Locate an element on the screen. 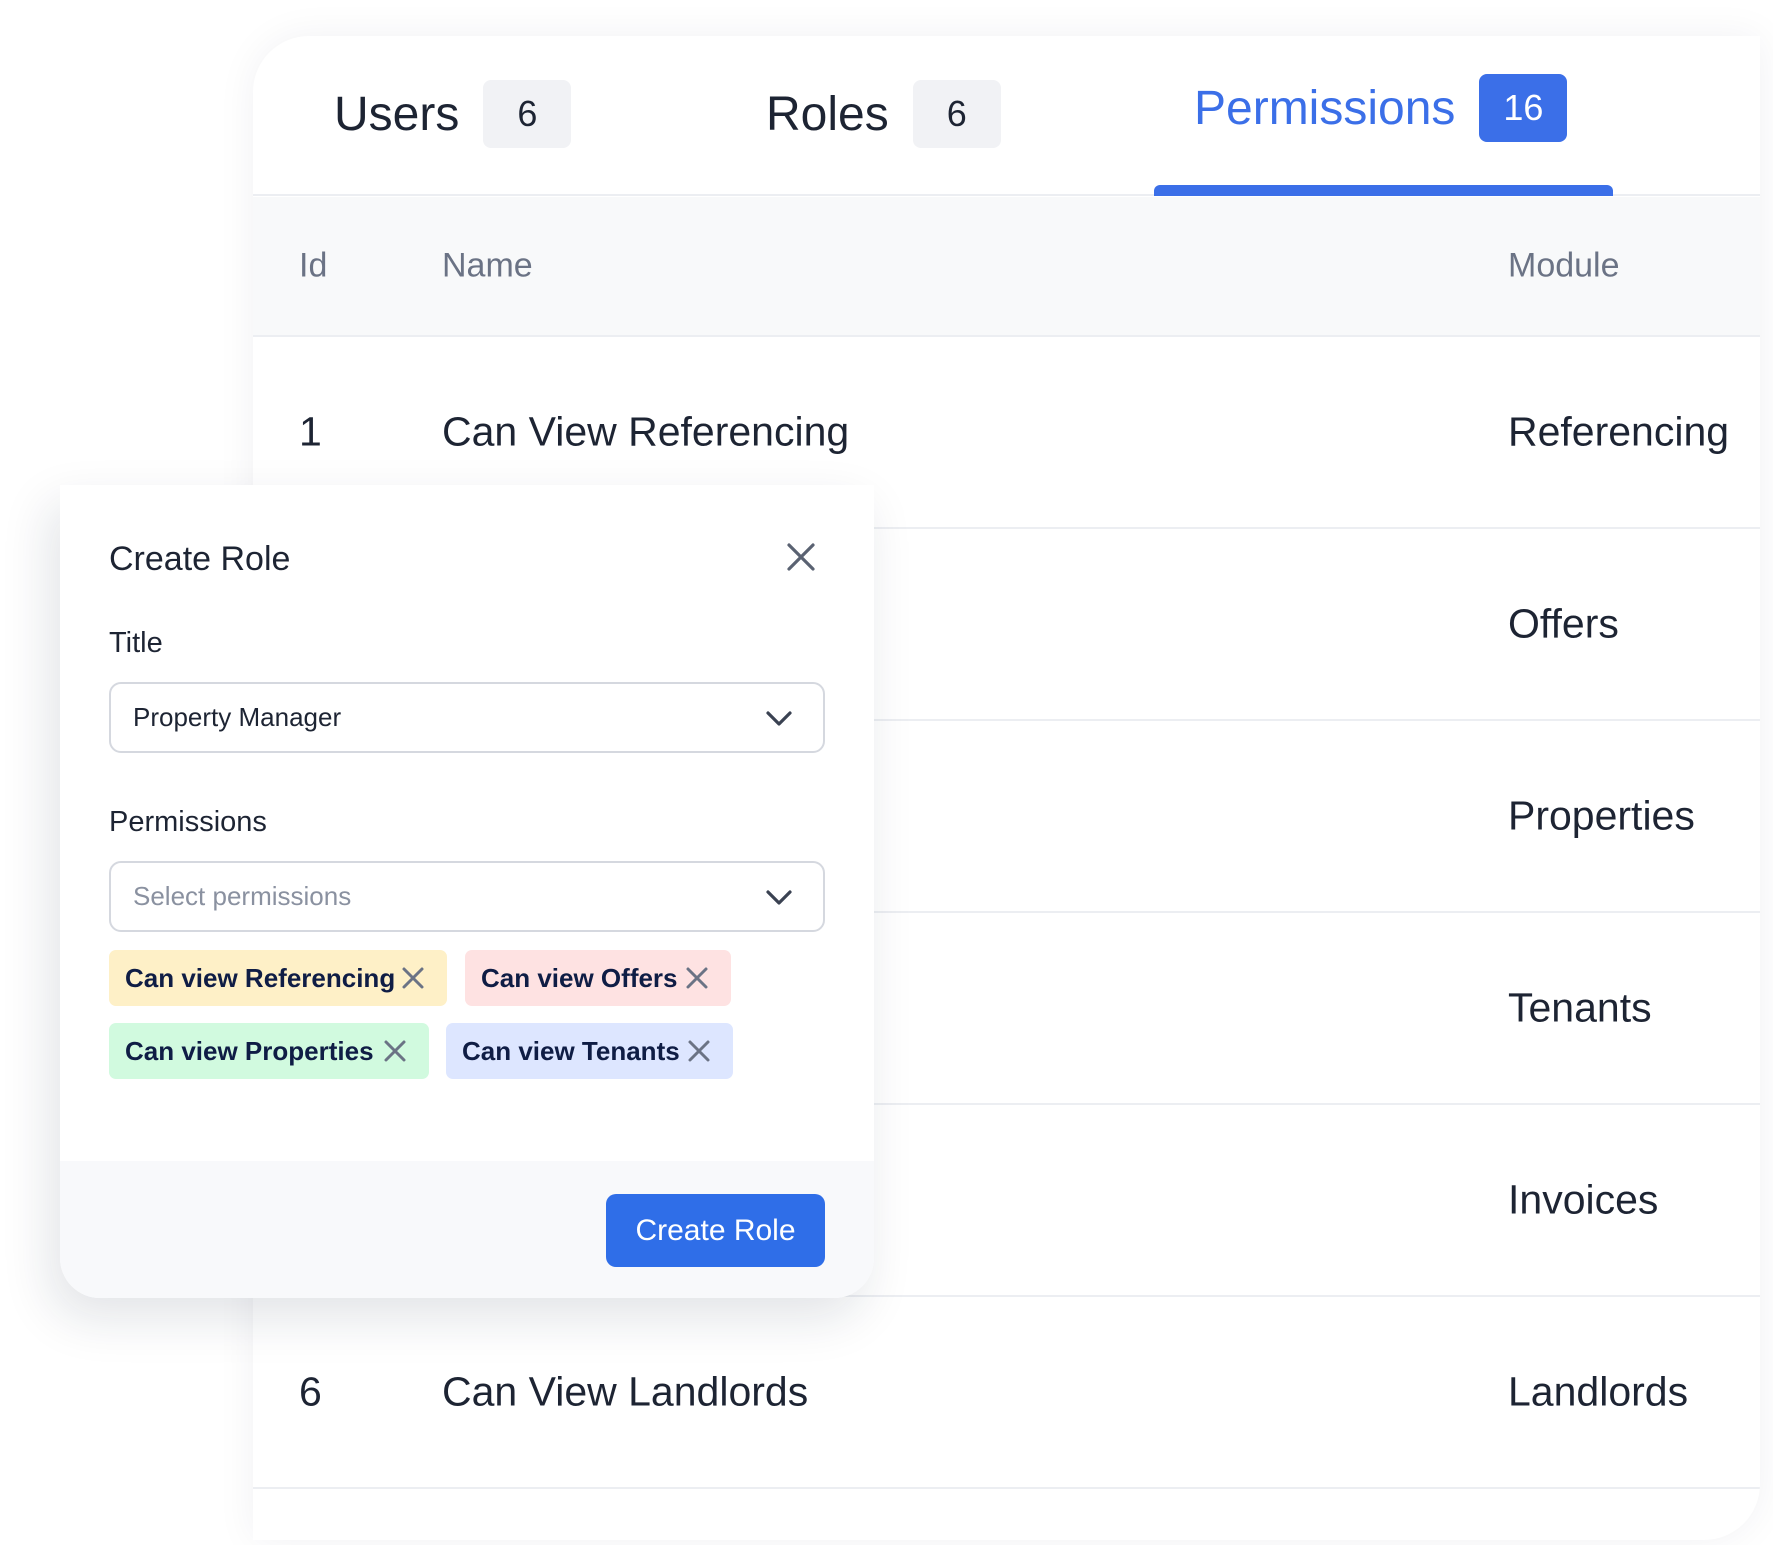 The image size is (1773, 1545). cell-id: 6 is located at coordinates (310, 1391).